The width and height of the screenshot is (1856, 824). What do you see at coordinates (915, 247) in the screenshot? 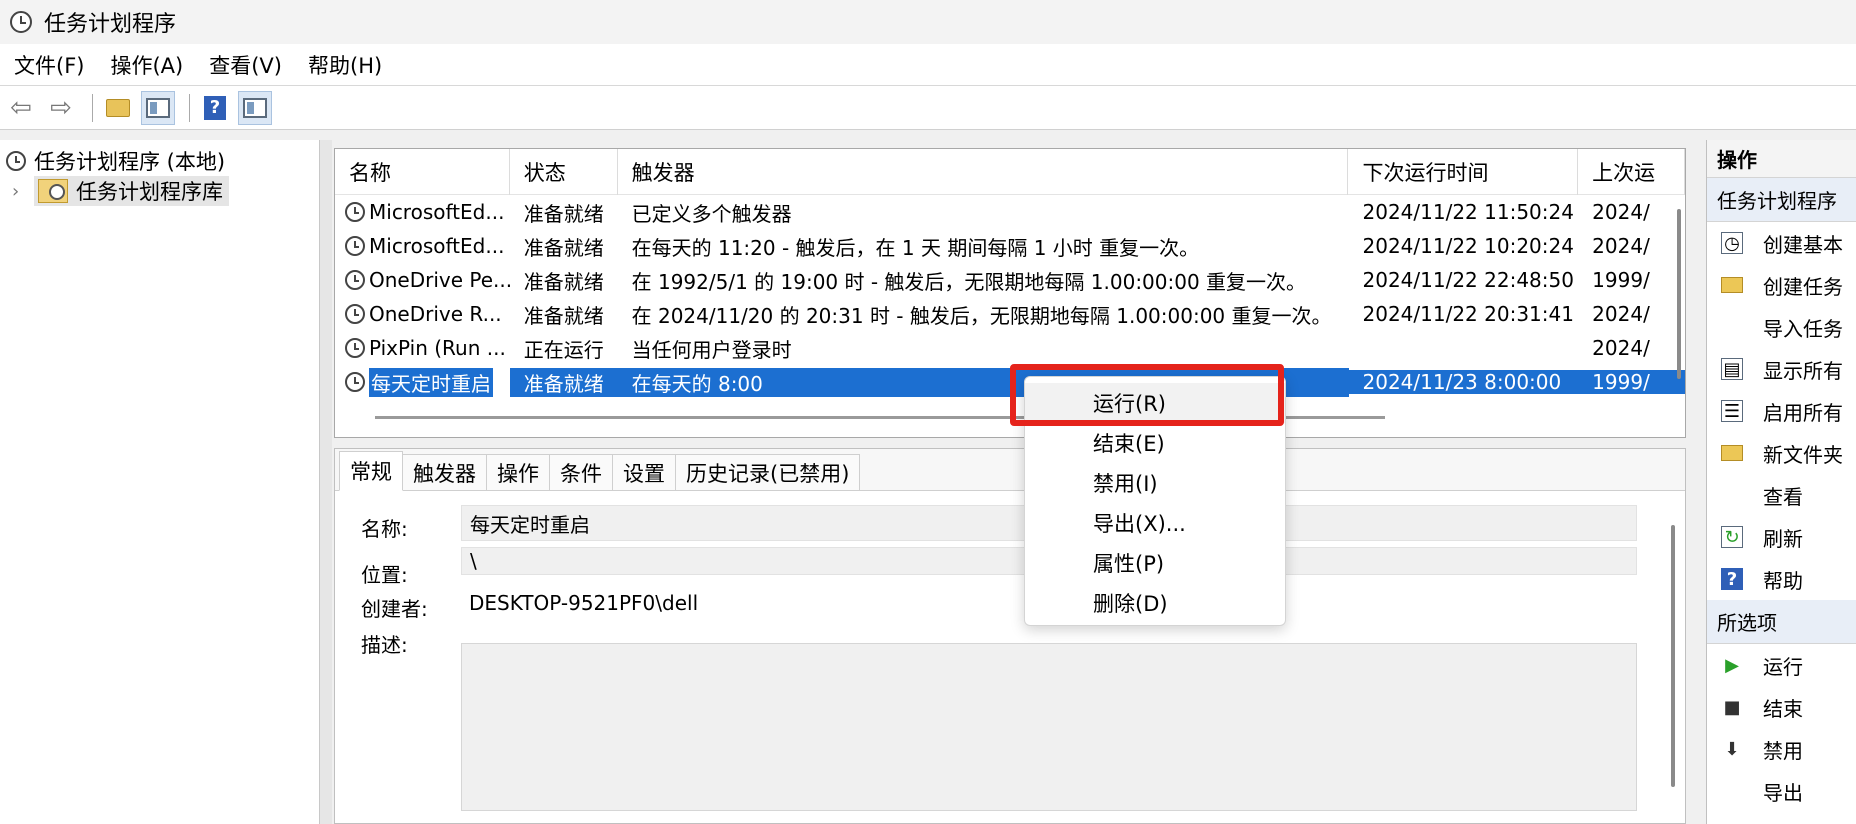
I see `task-trigger: 在每天的 11:20 - 触发后，在 1 天 期间每隔 1 小时 重复一次。` at bounding box center [915, 247].